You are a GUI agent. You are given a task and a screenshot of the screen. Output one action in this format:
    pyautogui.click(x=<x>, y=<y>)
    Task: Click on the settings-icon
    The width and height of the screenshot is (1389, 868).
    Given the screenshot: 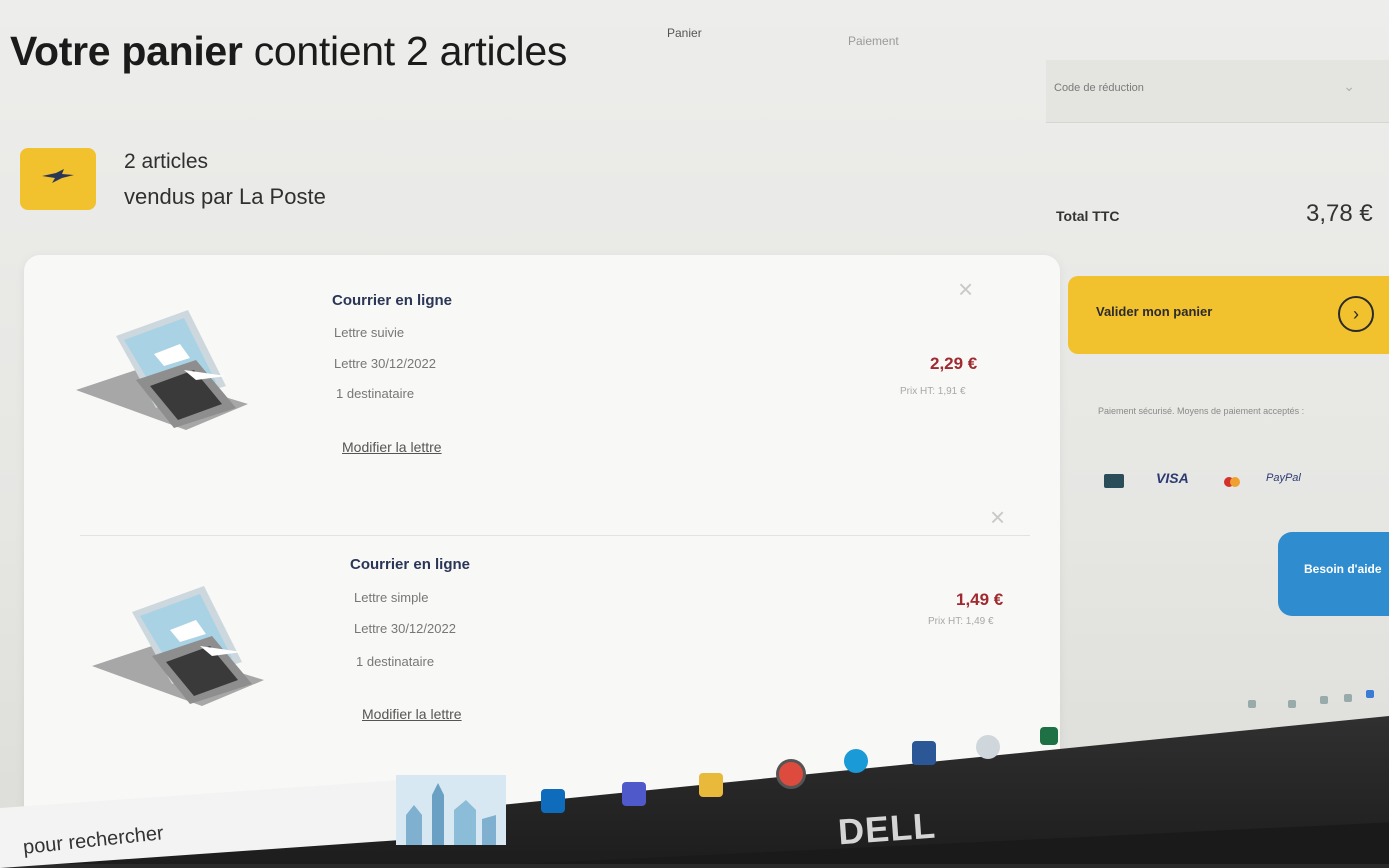 What is the action you would take?
    pyautogui.click(x=988, y=747)
    